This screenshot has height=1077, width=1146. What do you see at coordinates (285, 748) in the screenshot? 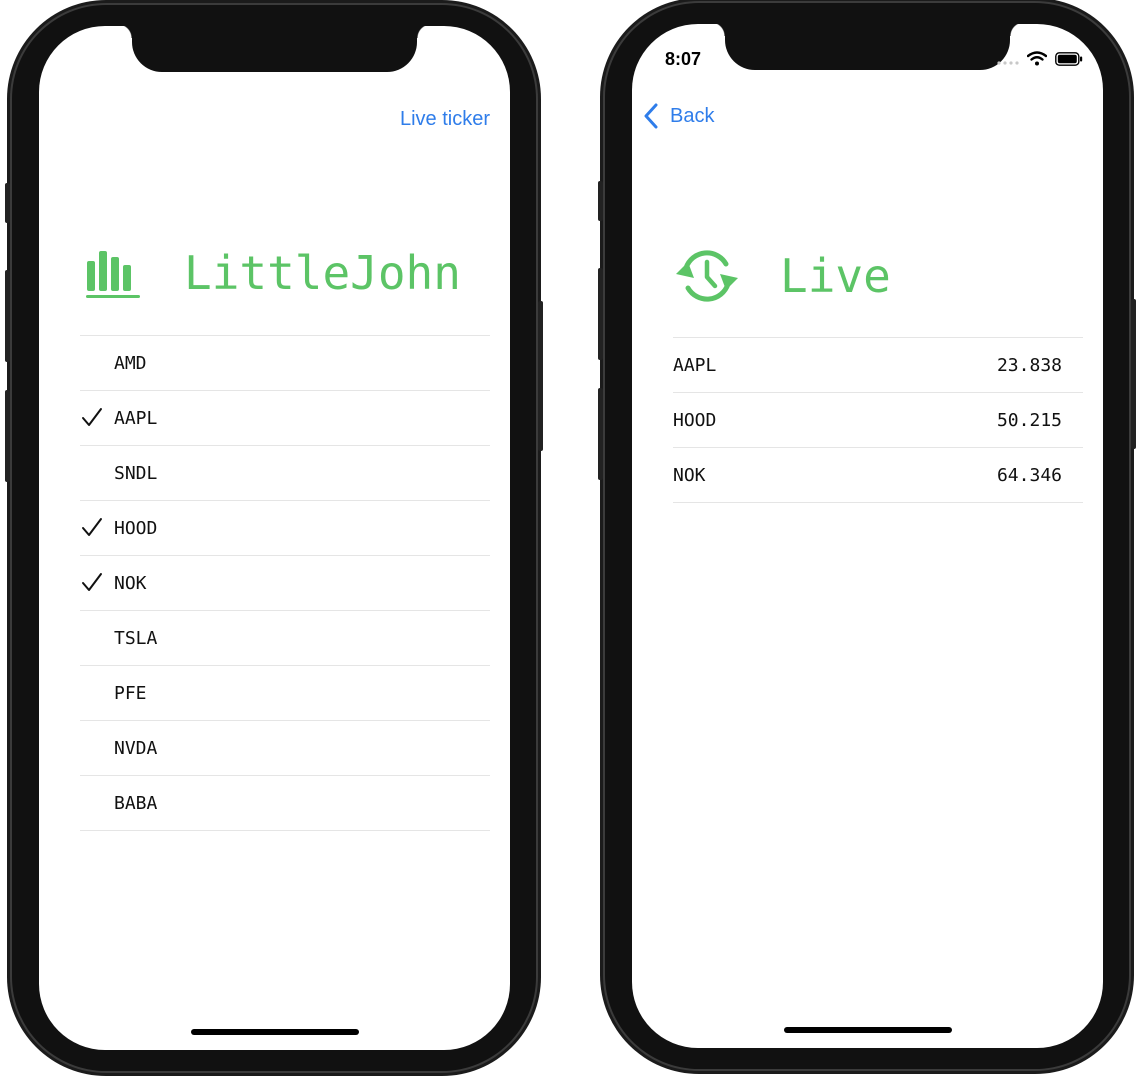
I see `symbol-row: NVDA` at bounding box center [285, 748].